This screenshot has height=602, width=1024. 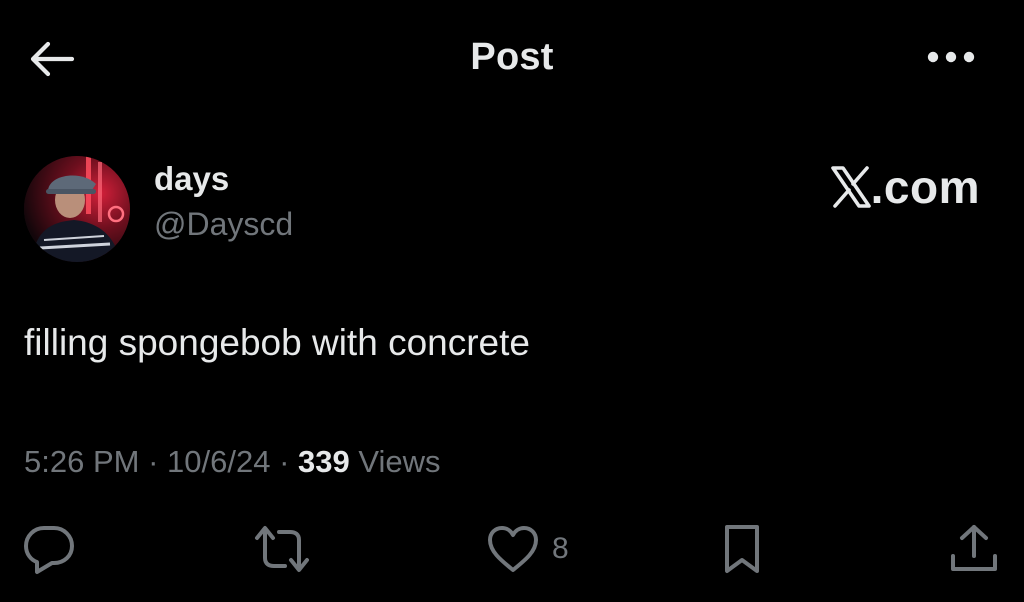 I want to click on action-bar: 8, so click(x=512, y=550).